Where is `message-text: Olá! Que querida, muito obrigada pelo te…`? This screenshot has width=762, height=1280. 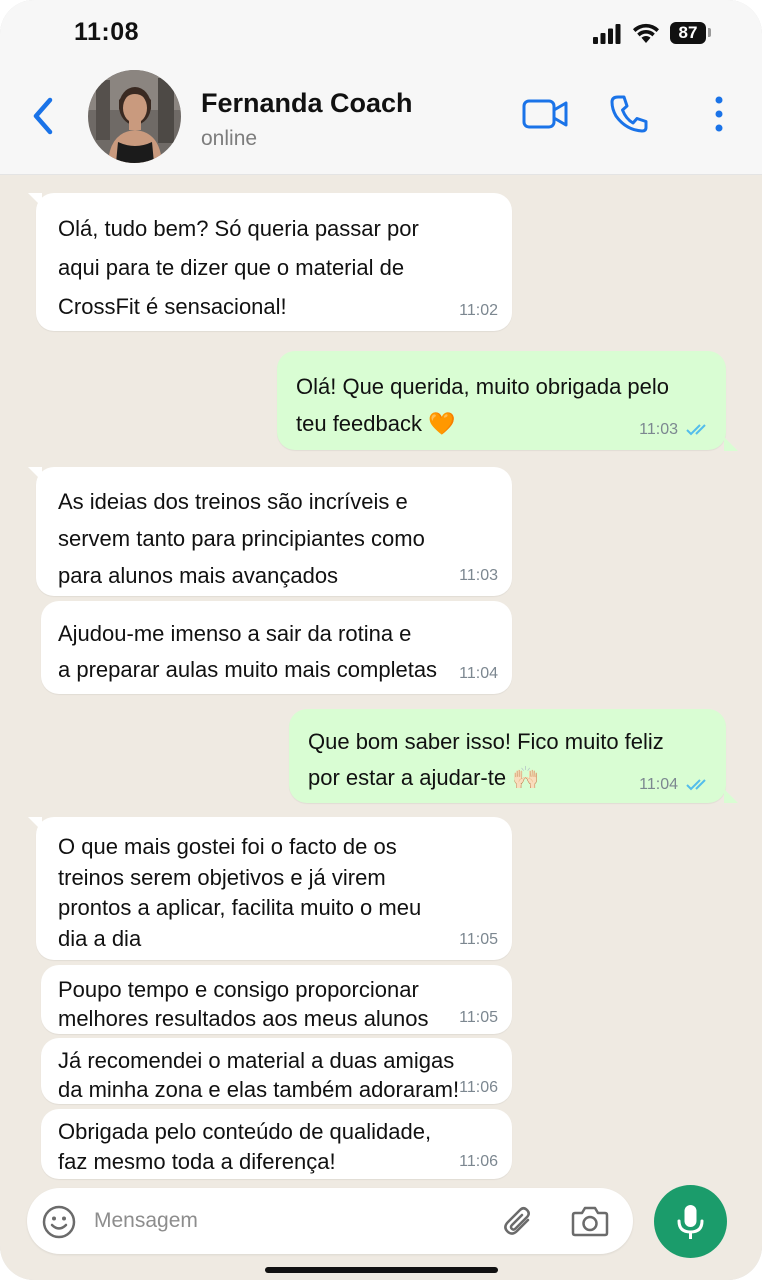 message-text: Olá! Que querida, muito obrigada pelo te… is located at coordinates (483, 405).